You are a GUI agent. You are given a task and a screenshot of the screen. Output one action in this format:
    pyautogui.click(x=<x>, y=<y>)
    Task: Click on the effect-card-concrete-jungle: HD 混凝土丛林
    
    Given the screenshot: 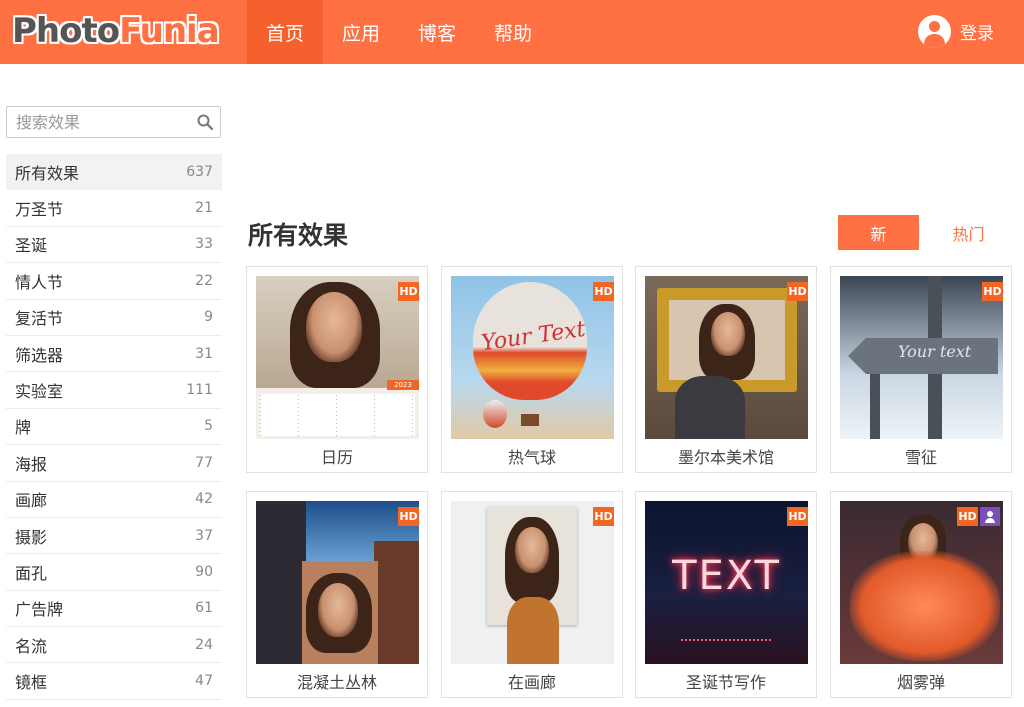 What is the action you would take?
    pyautogui.click(x=337, y=594)
    